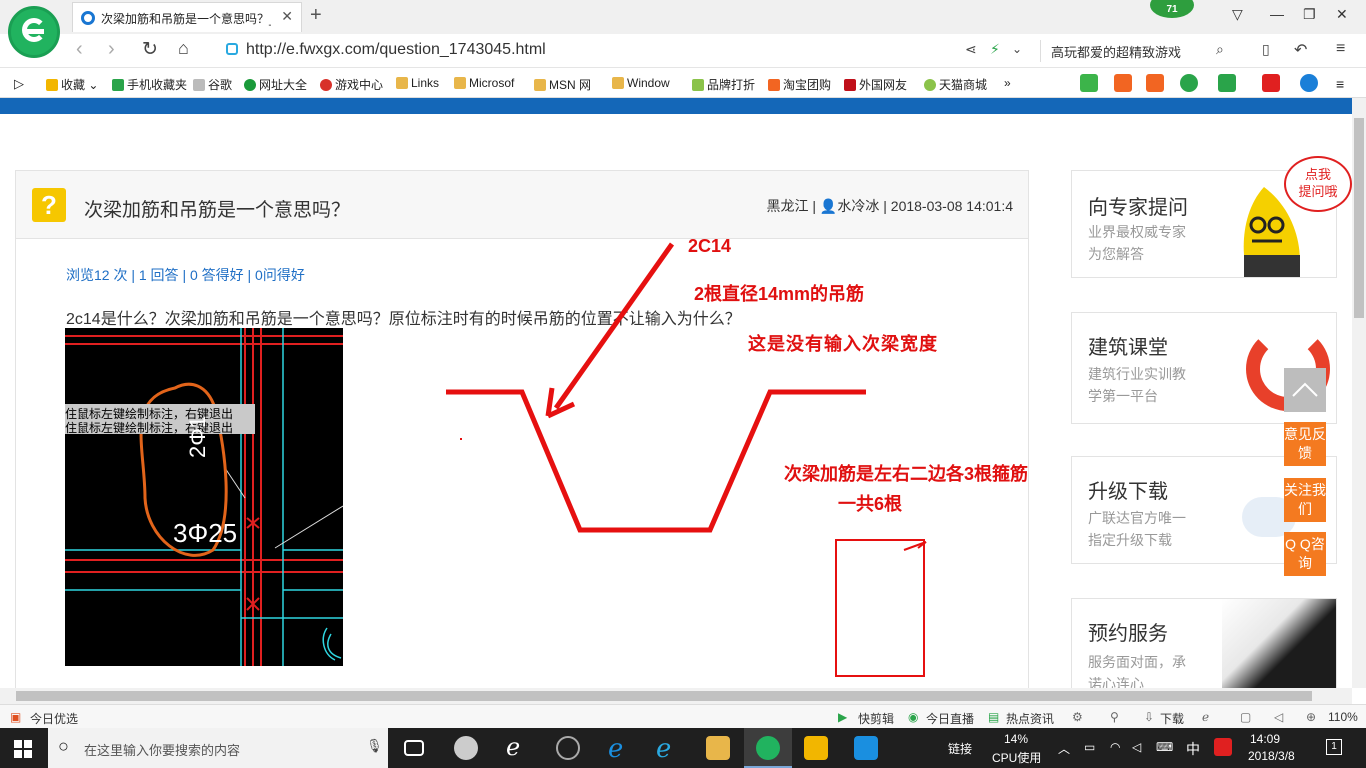  What do you see at coordinates (1128, 348) in the screenshot?
I see `card-title: 建筑课堂` at bounding box center [1128, 348].